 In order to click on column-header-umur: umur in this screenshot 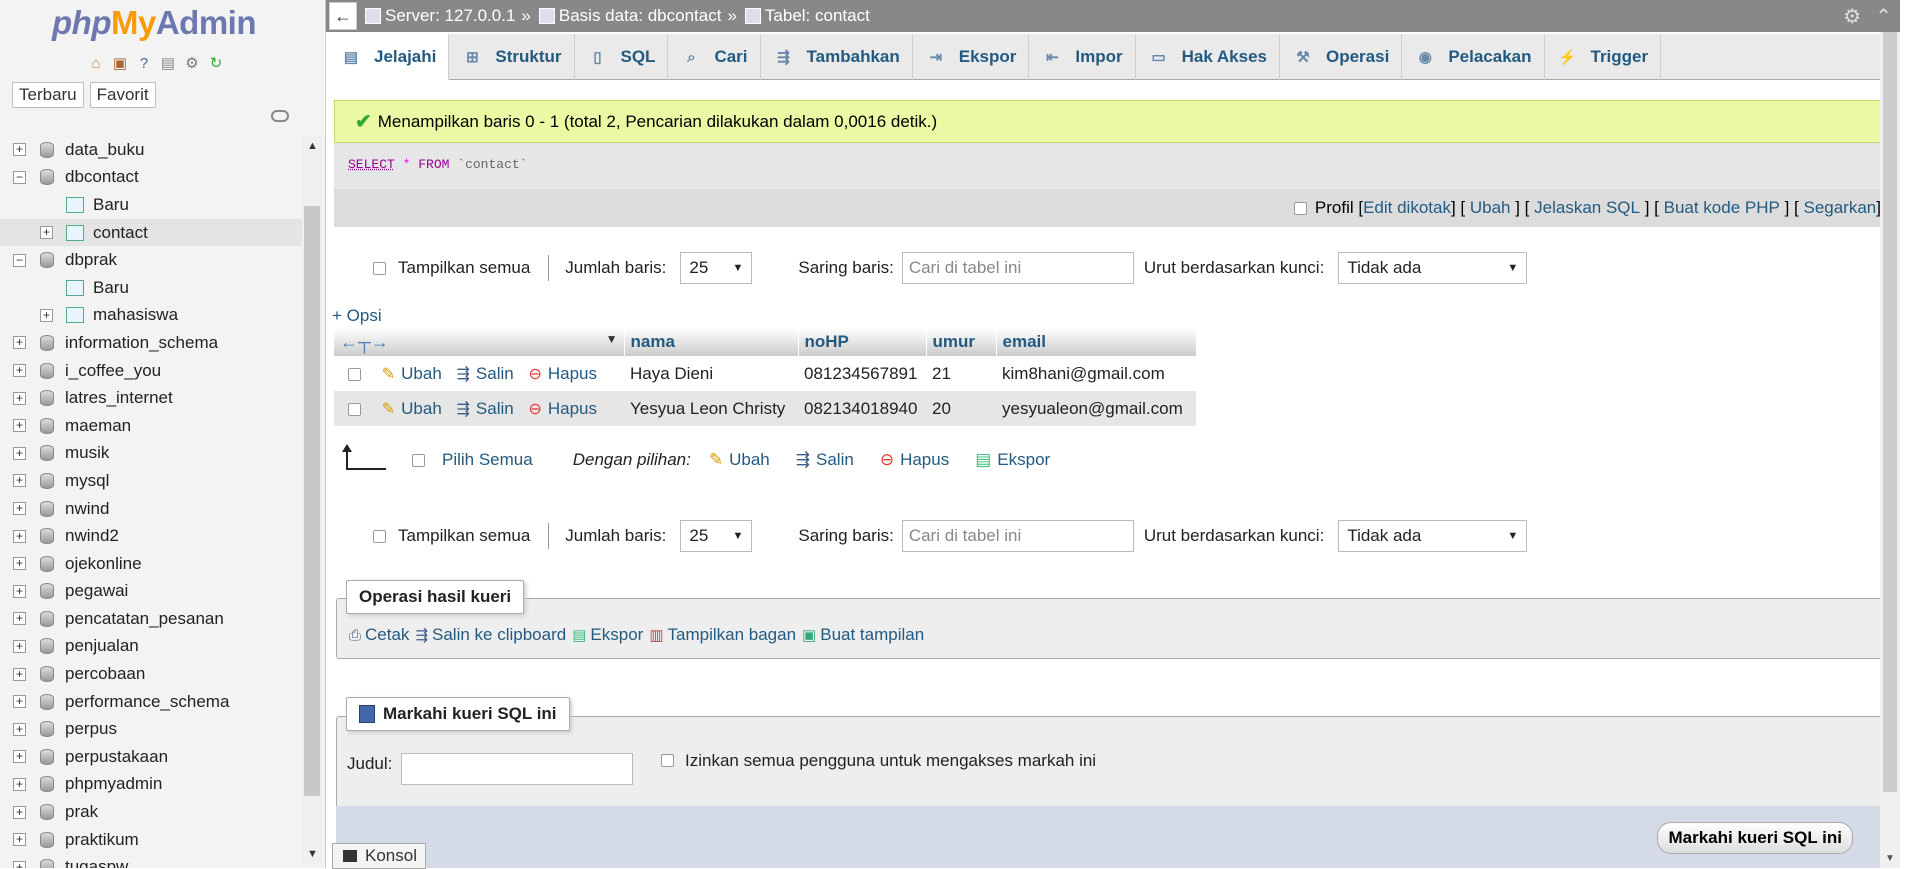, I will do `click(961, 342)`.